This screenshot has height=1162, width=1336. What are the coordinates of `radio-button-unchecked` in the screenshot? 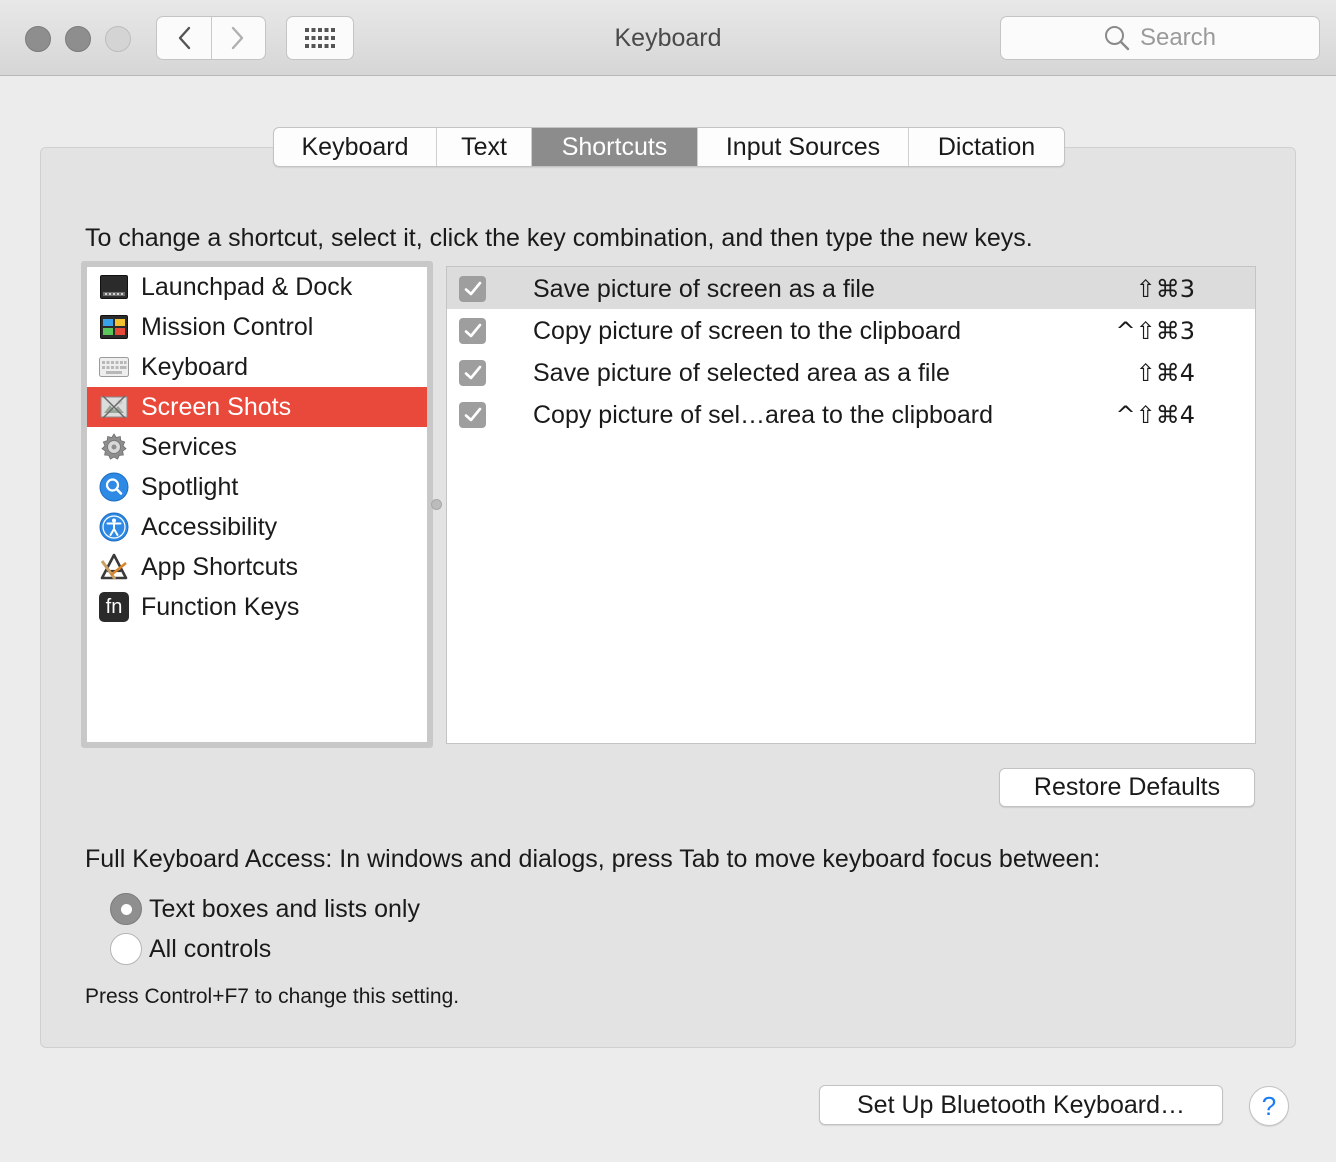 It's located at (126, 949).